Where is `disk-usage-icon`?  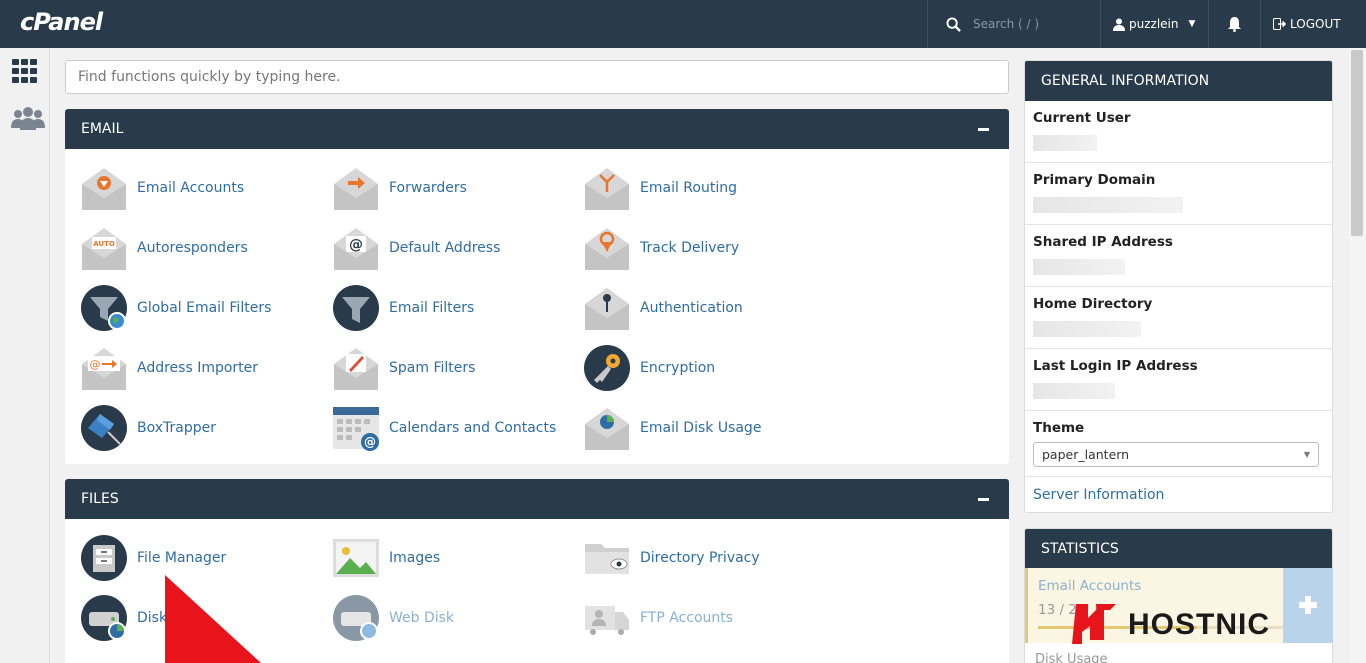
disk-usage-icon is located at coordinates (104, 618).